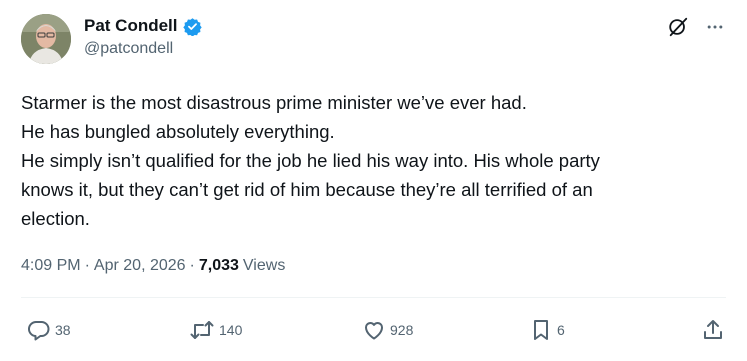  What do you see at coordinates (192, 26) in the screenshot?
I see `verified-badge-icon` at bounding box center [192, 26].